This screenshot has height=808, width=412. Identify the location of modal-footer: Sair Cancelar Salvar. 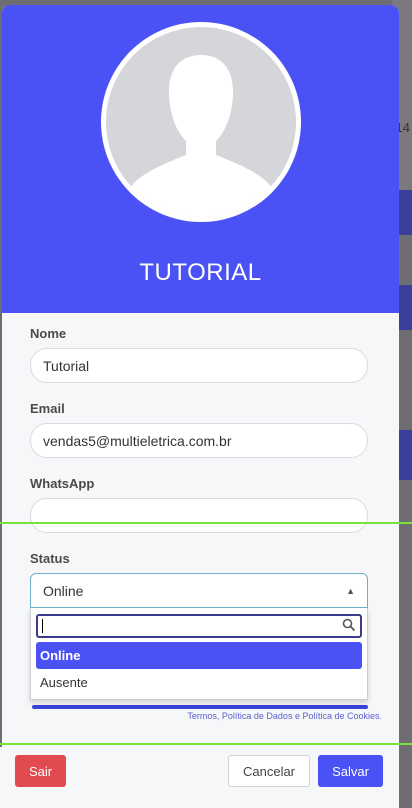
(199, 777).